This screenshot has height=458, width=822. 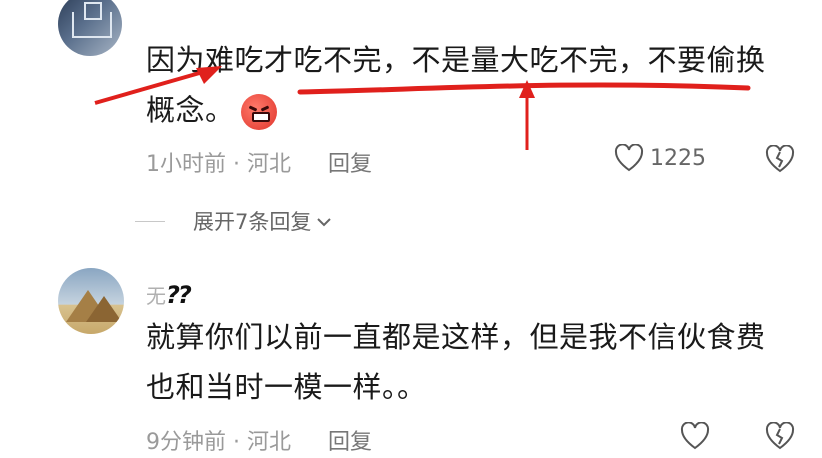 I want to click on expand-replies-button: 展开7条回复, so click(x=233, y=221).